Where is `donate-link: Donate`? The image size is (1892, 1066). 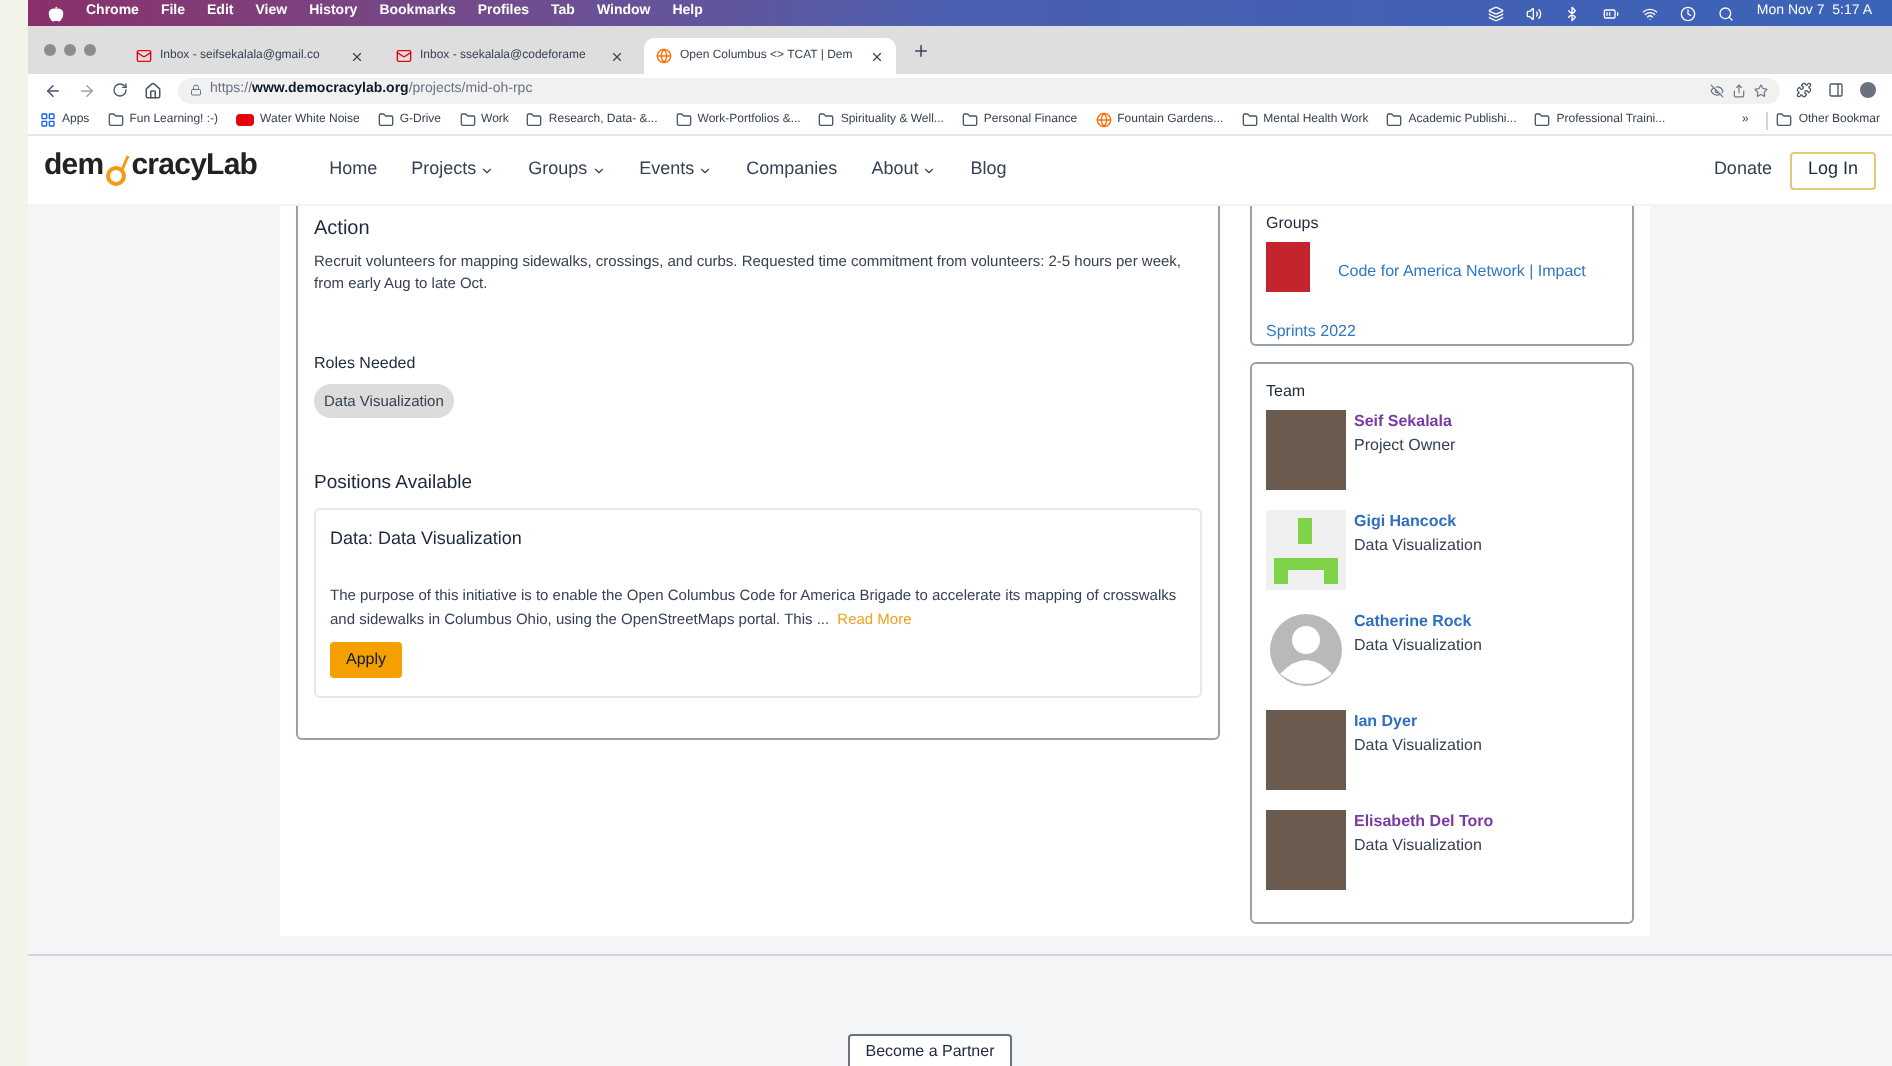
donate-link: Donate is located at coordinates (1742, 170).